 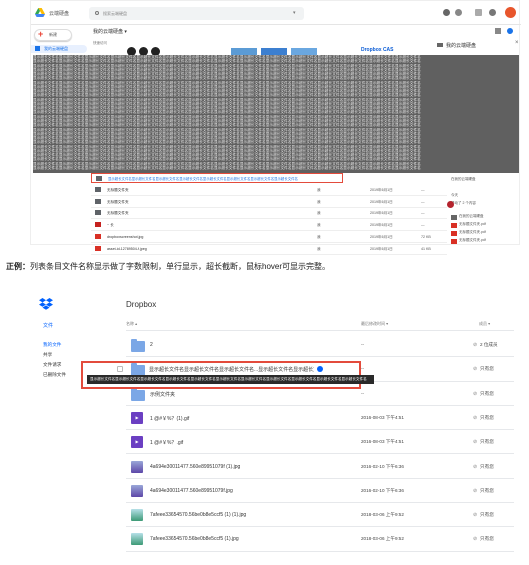 What do you see at coordinates (463, 203) in the screenshot?
I see `activity-item: 移动了 2 个内容` at bounding box center [463, 203].